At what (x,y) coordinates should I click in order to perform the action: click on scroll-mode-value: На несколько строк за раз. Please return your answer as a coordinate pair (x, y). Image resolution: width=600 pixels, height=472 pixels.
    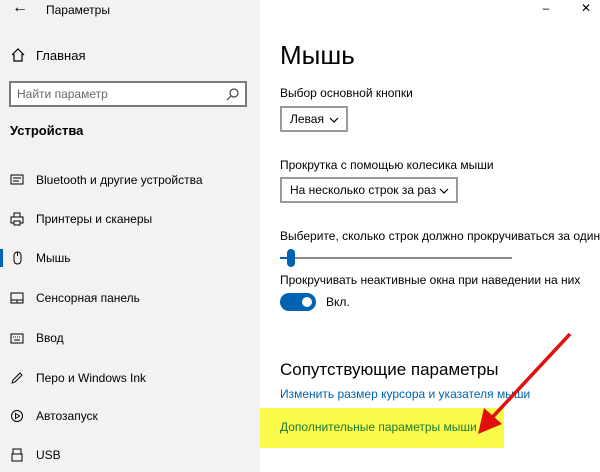
    Looking at the image, I should click on (363, 190).